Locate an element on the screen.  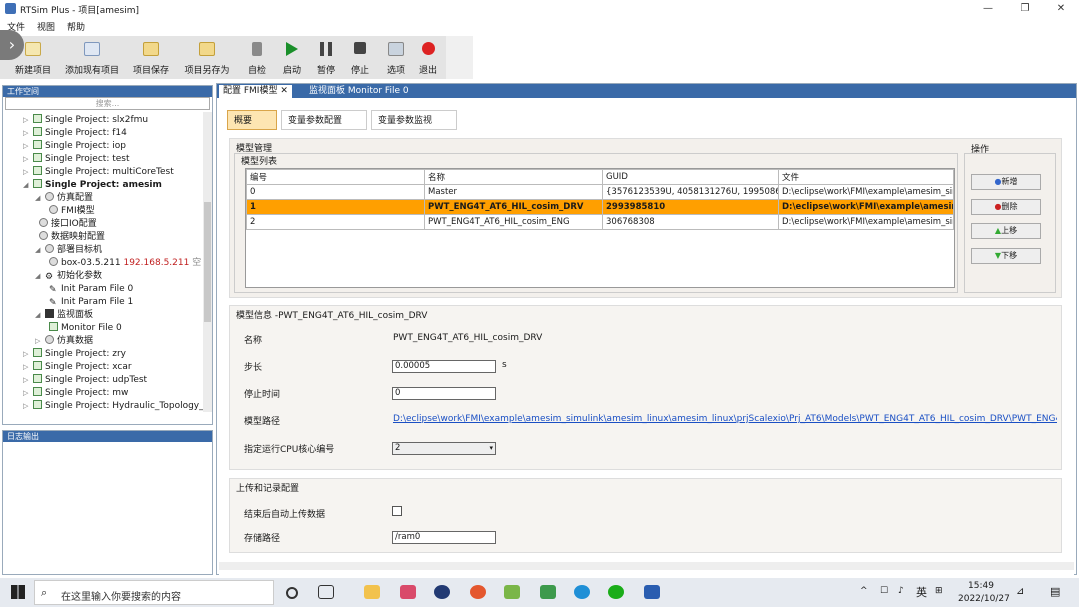
save-as-icon is located at coordinates (207, 49).